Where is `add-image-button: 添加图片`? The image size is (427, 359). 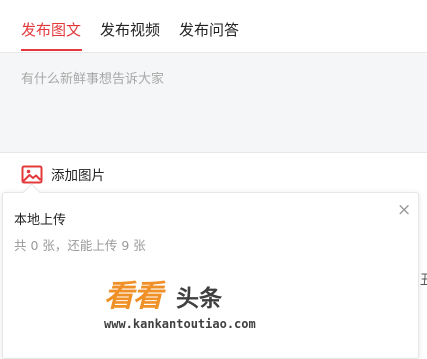 add-image-button: 添加图片 is located at coordinates (63, 174).